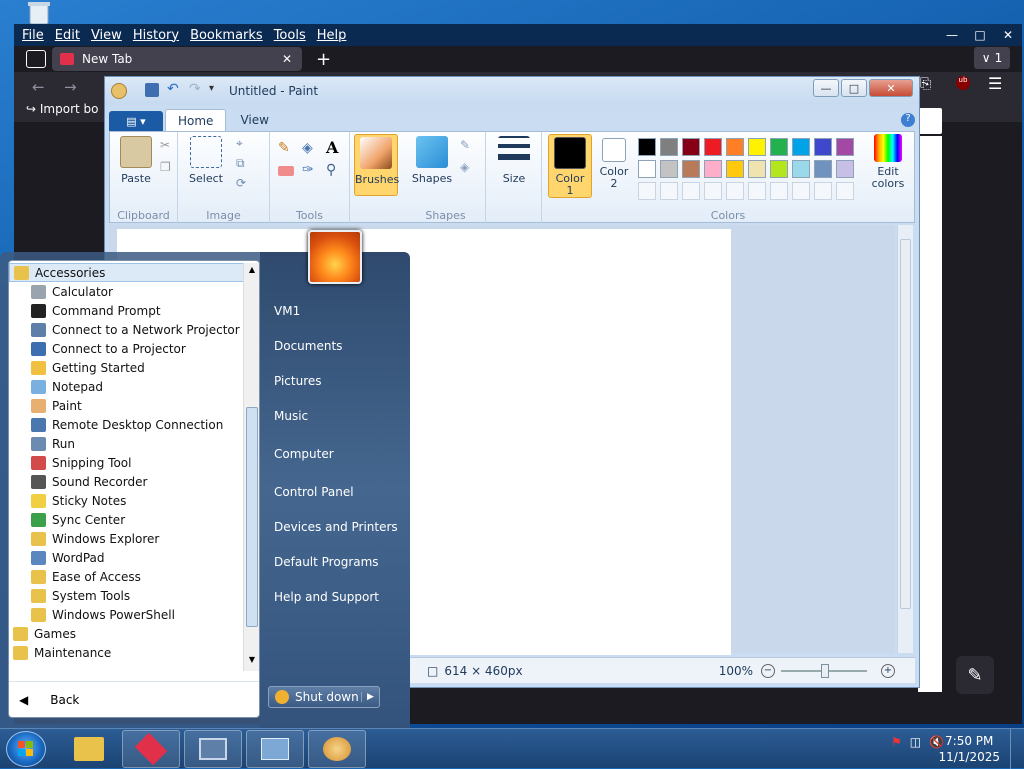 The image size is (1024, 769). Describe the element at coordinates (156, 35) in the screenshot. I see `menu-history: History` at that location.